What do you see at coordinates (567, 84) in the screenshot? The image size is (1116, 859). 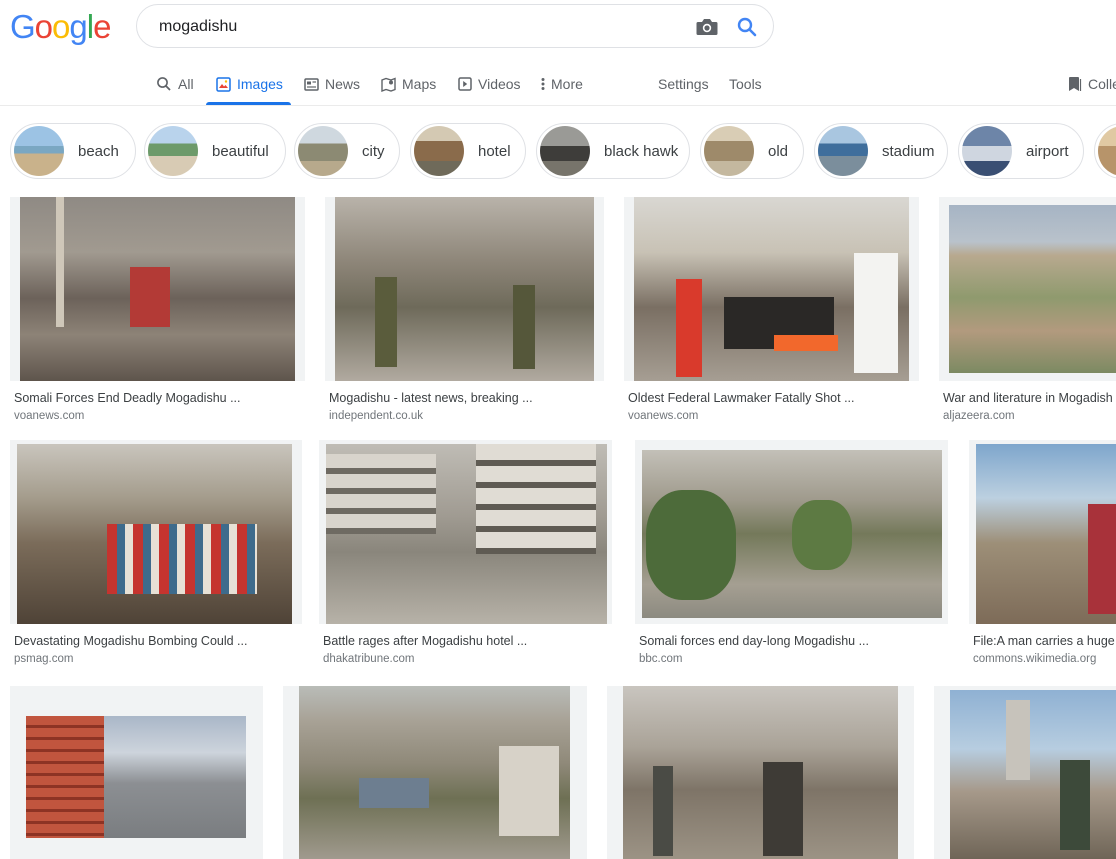 I see `tab-label: More` at bounding box center [567, 84].